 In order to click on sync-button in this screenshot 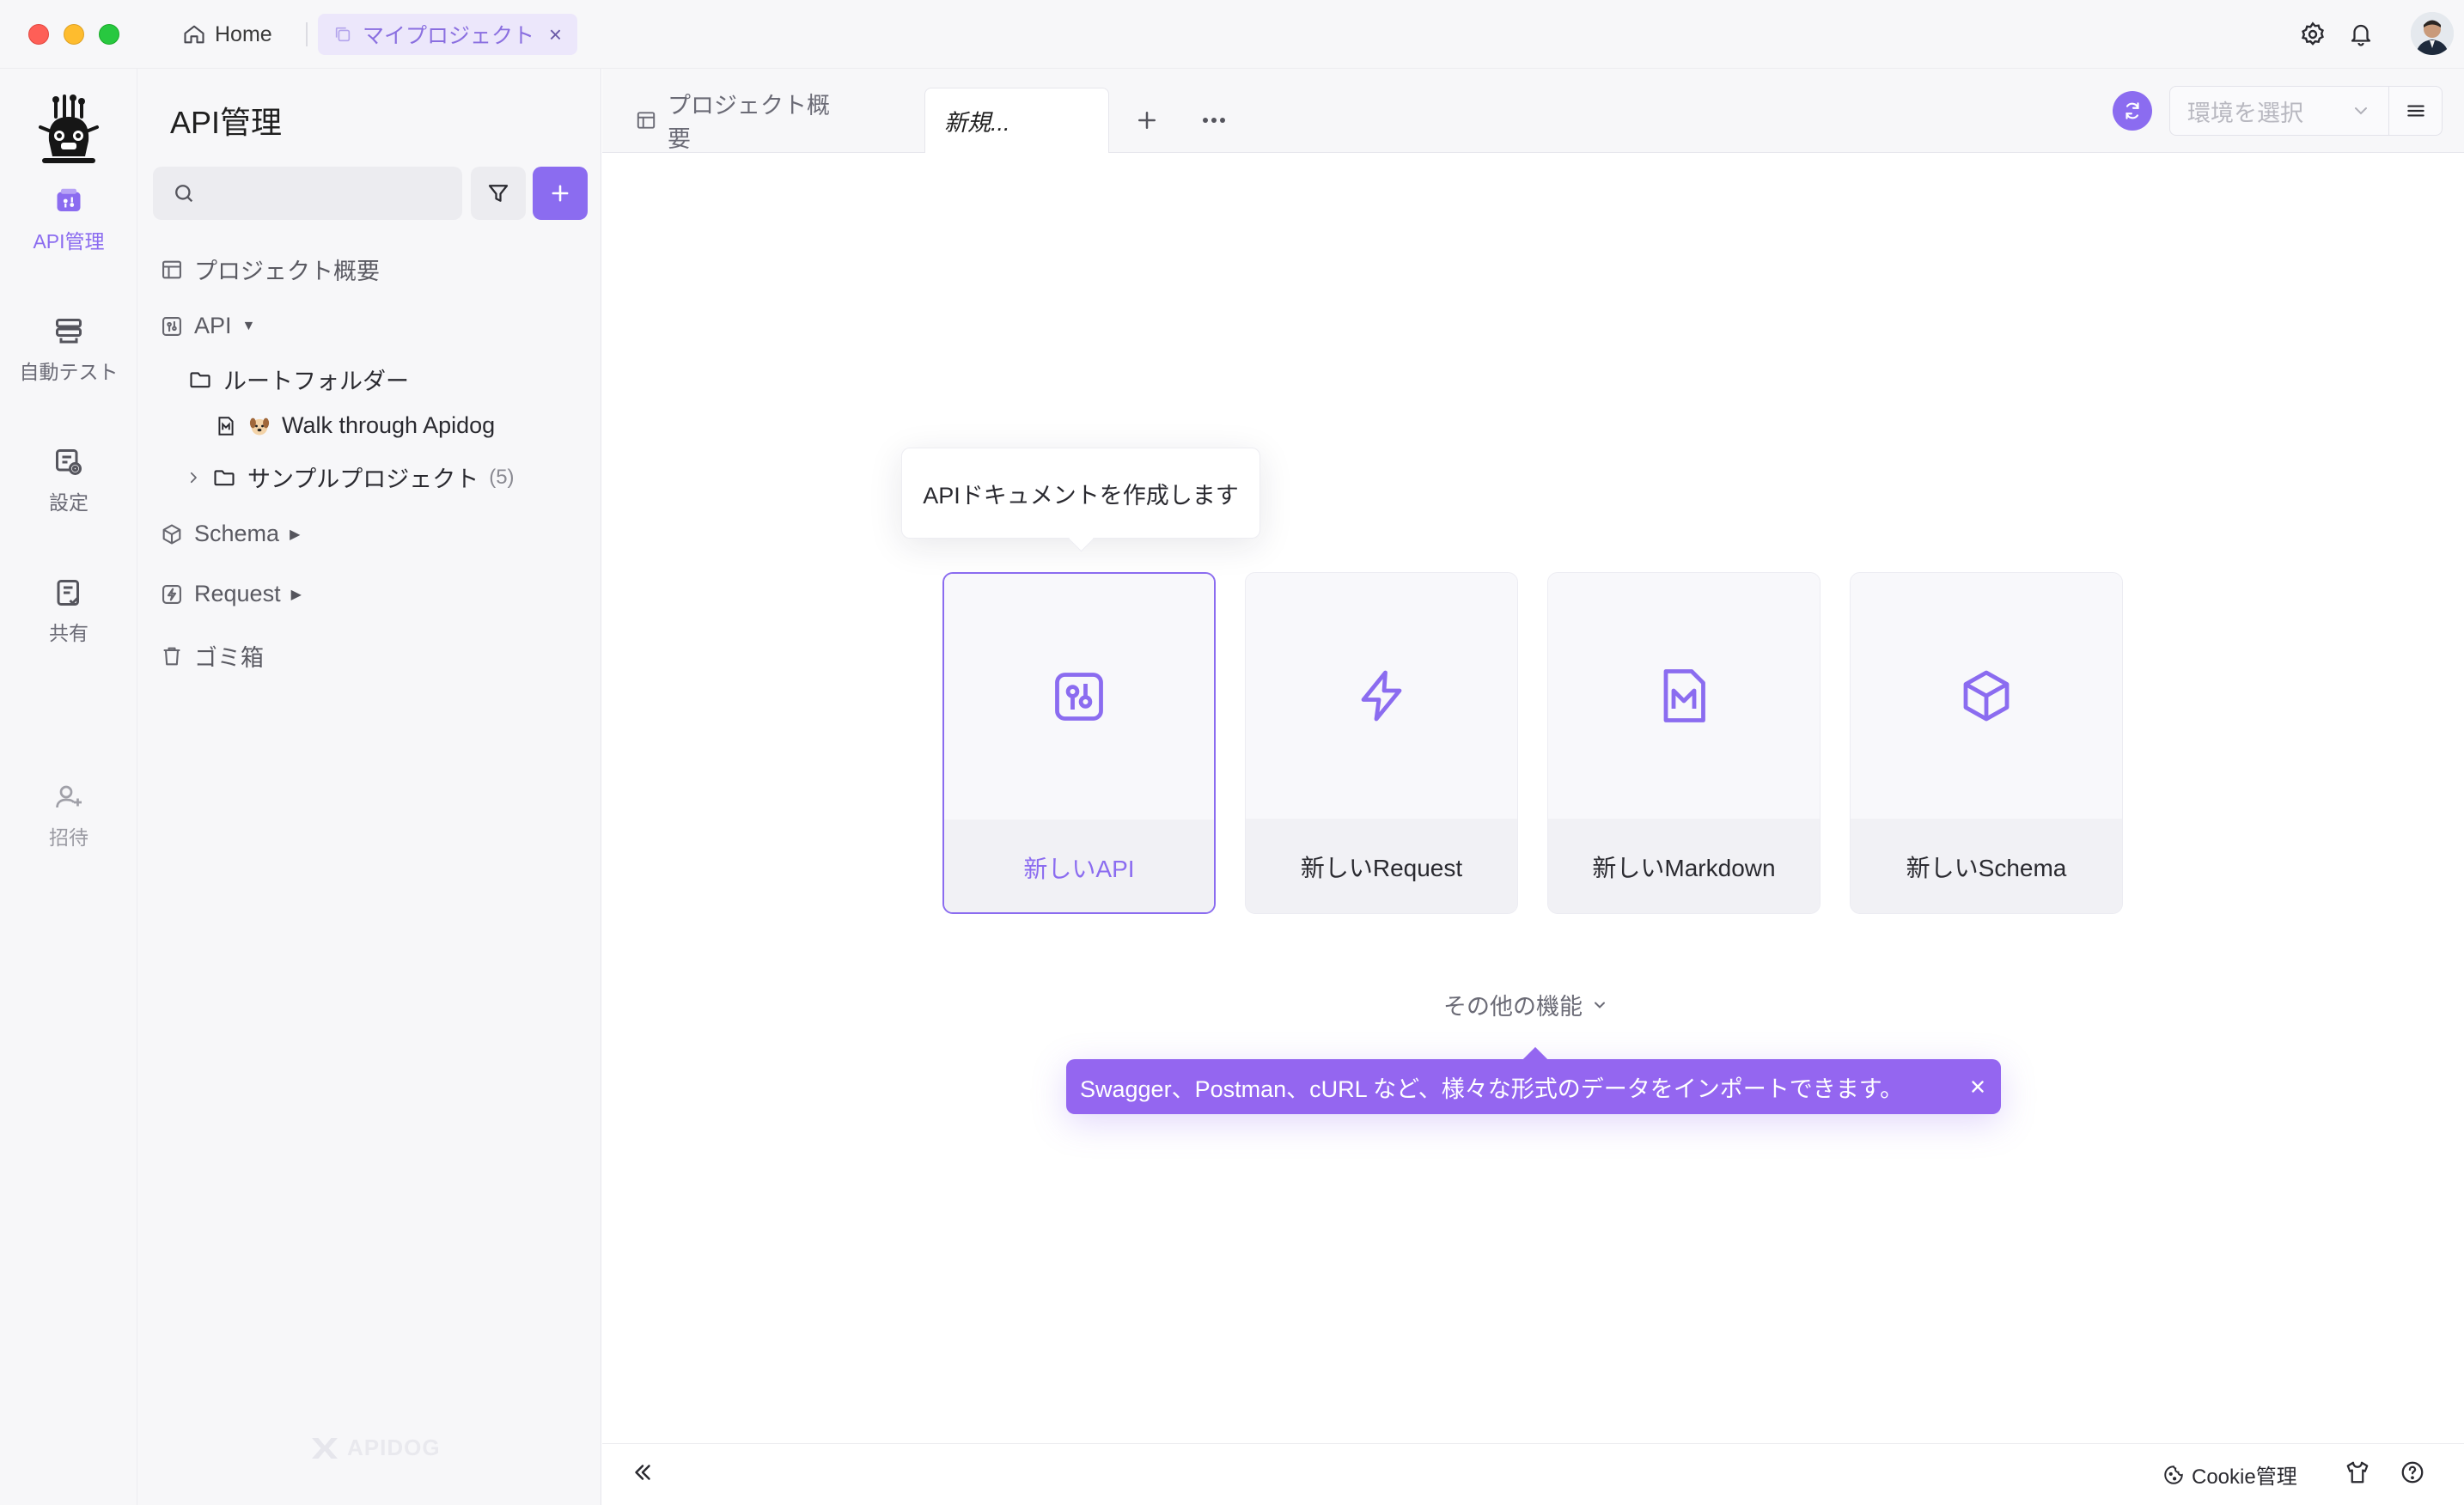, I will do `click(2132, 111)`.